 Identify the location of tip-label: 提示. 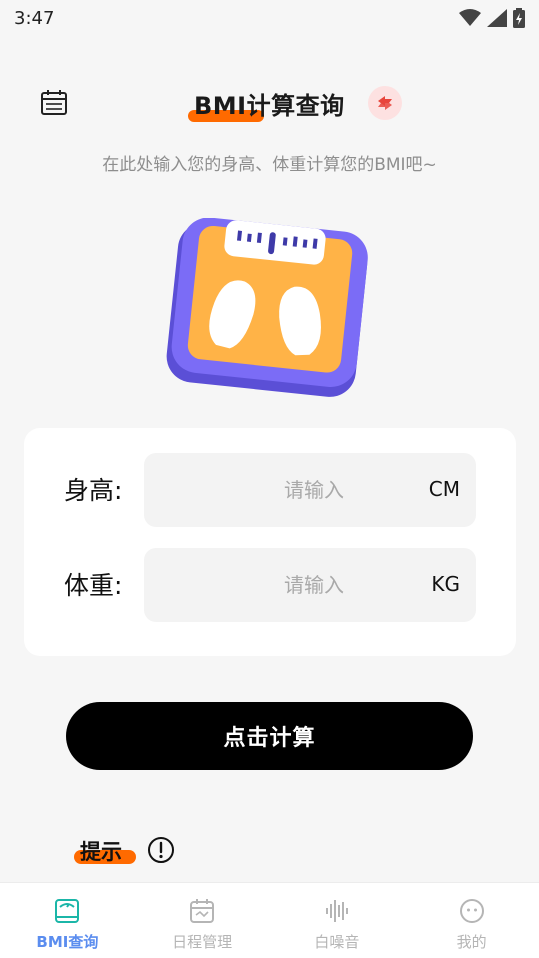
(101, 852).